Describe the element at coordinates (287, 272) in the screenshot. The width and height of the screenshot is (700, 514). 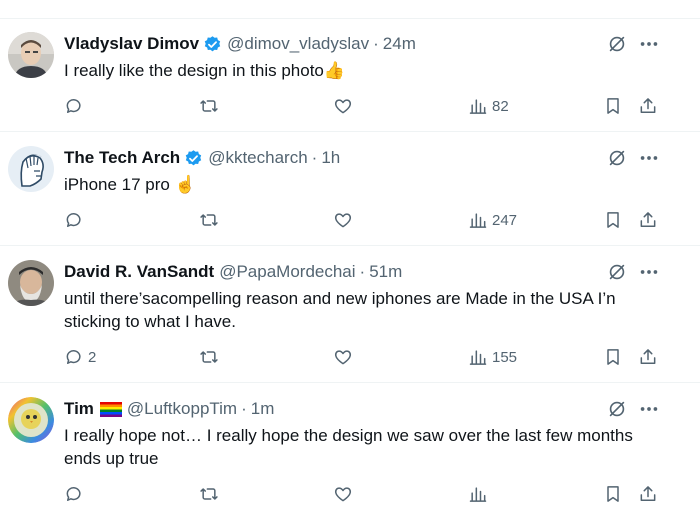
I see `author-handle: @PapaMordechai` at that location.